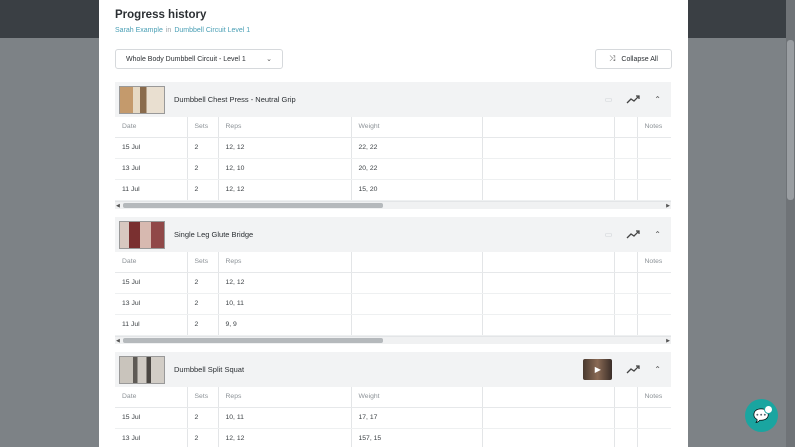 Image resolution: width=795 pixels, height=447 pixels. I want to click on collapse-icon: ⤨, so click(612, 58).